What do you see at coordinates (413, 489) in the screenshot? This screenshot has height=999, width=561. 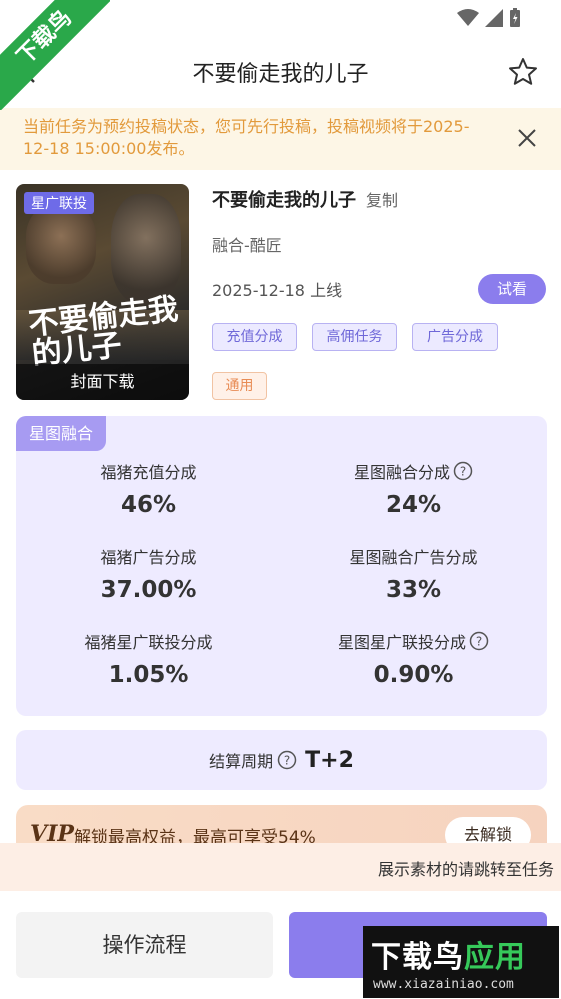 I see `share-item: 星图融合分成 ? 24%` at bounding box center [413, 489].